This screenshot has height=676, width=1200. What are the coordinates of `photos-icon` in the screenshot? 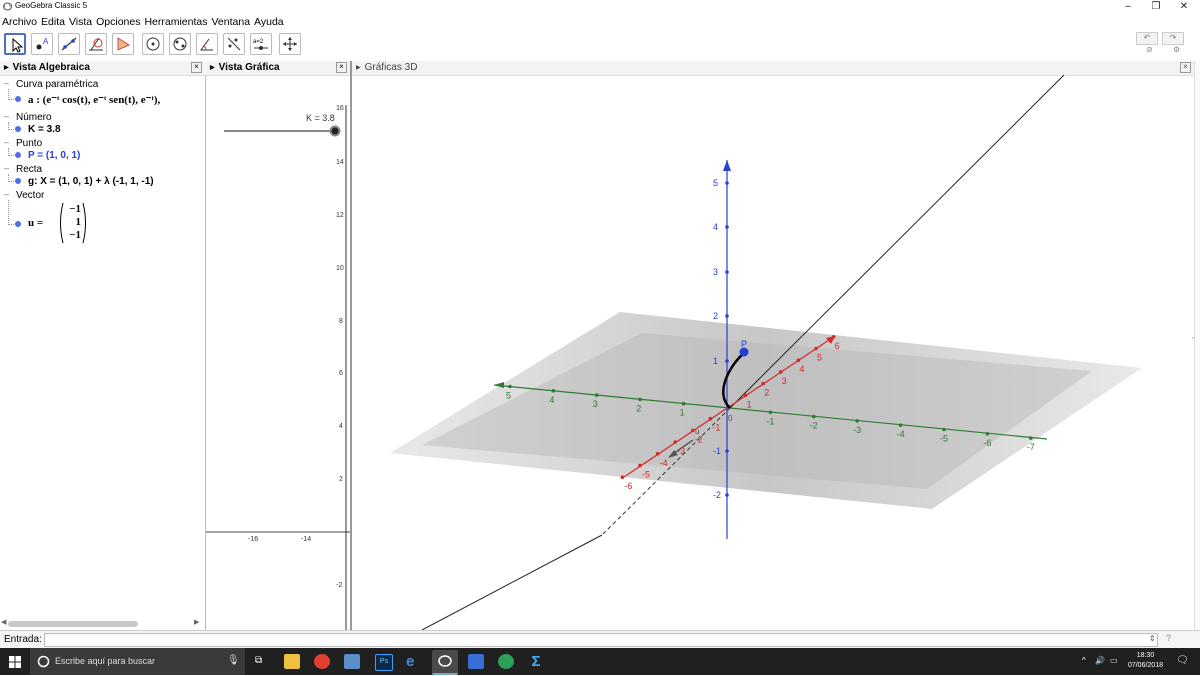 It's located at (352, 661).